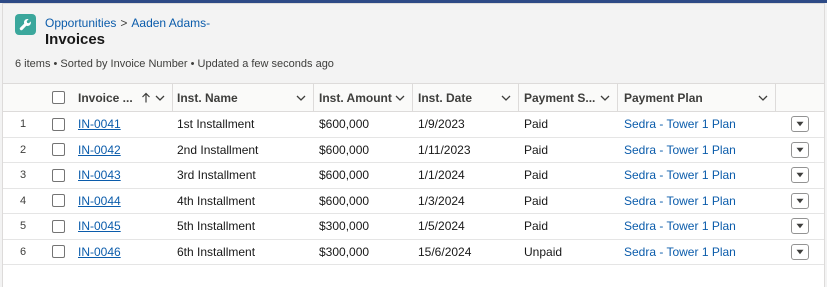  What do you see at coordinates (23, 149) in the screenshot?
I see `row-number: 2` at bounding box center [23, 149].